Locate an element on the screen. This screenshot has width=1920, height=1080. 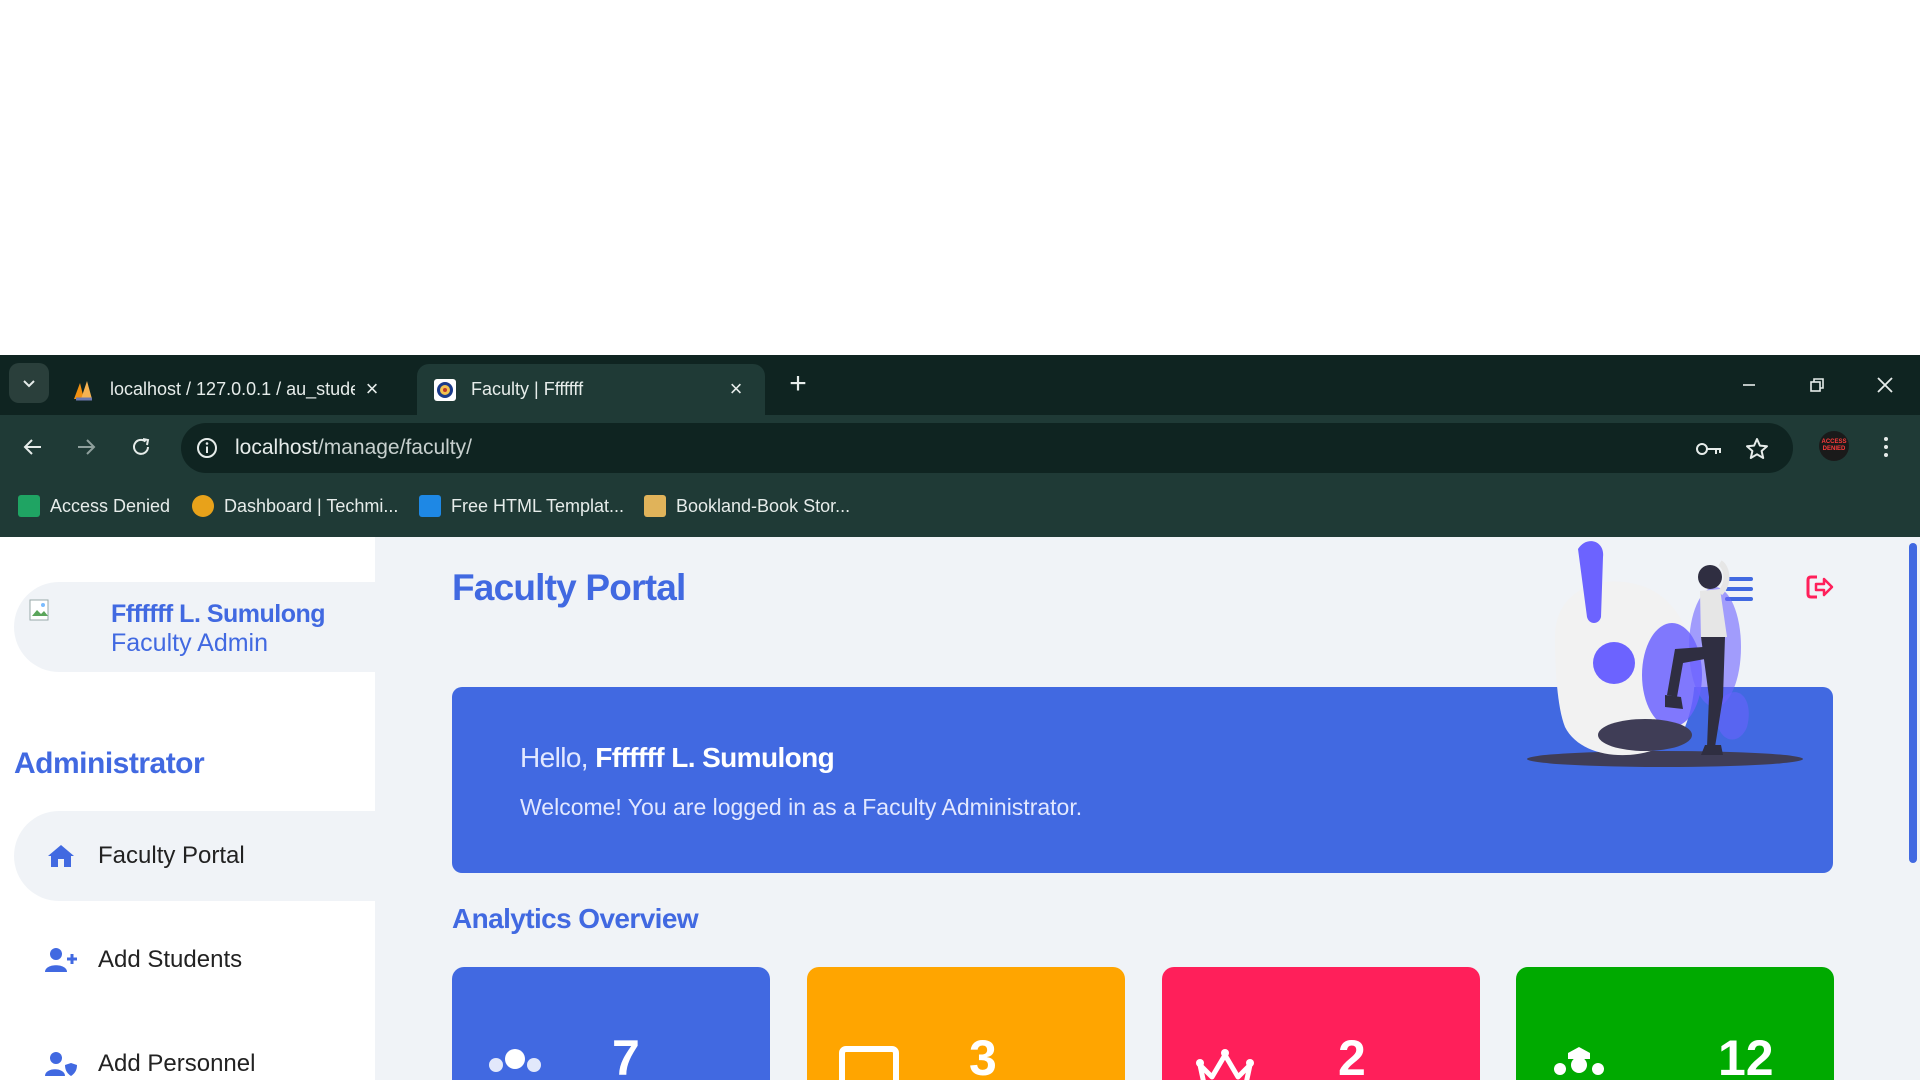
scrollbar-thumb is located at coordinates (1913, 703).